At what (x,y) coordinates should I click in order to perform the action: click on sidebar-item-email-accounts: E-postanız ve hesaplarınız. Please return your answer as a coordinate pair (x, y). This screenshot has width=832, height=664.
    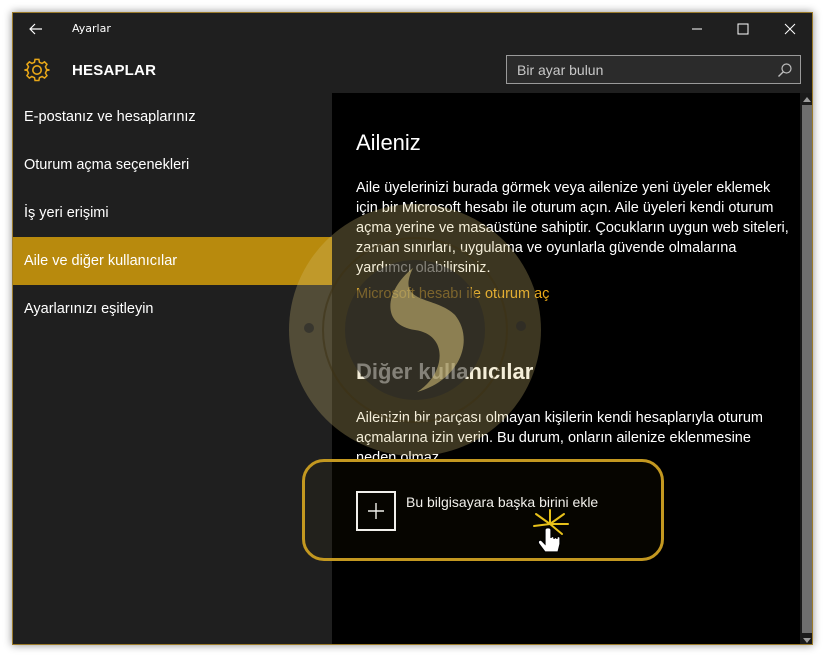
    Looking at the image, I should click on (172, 117).